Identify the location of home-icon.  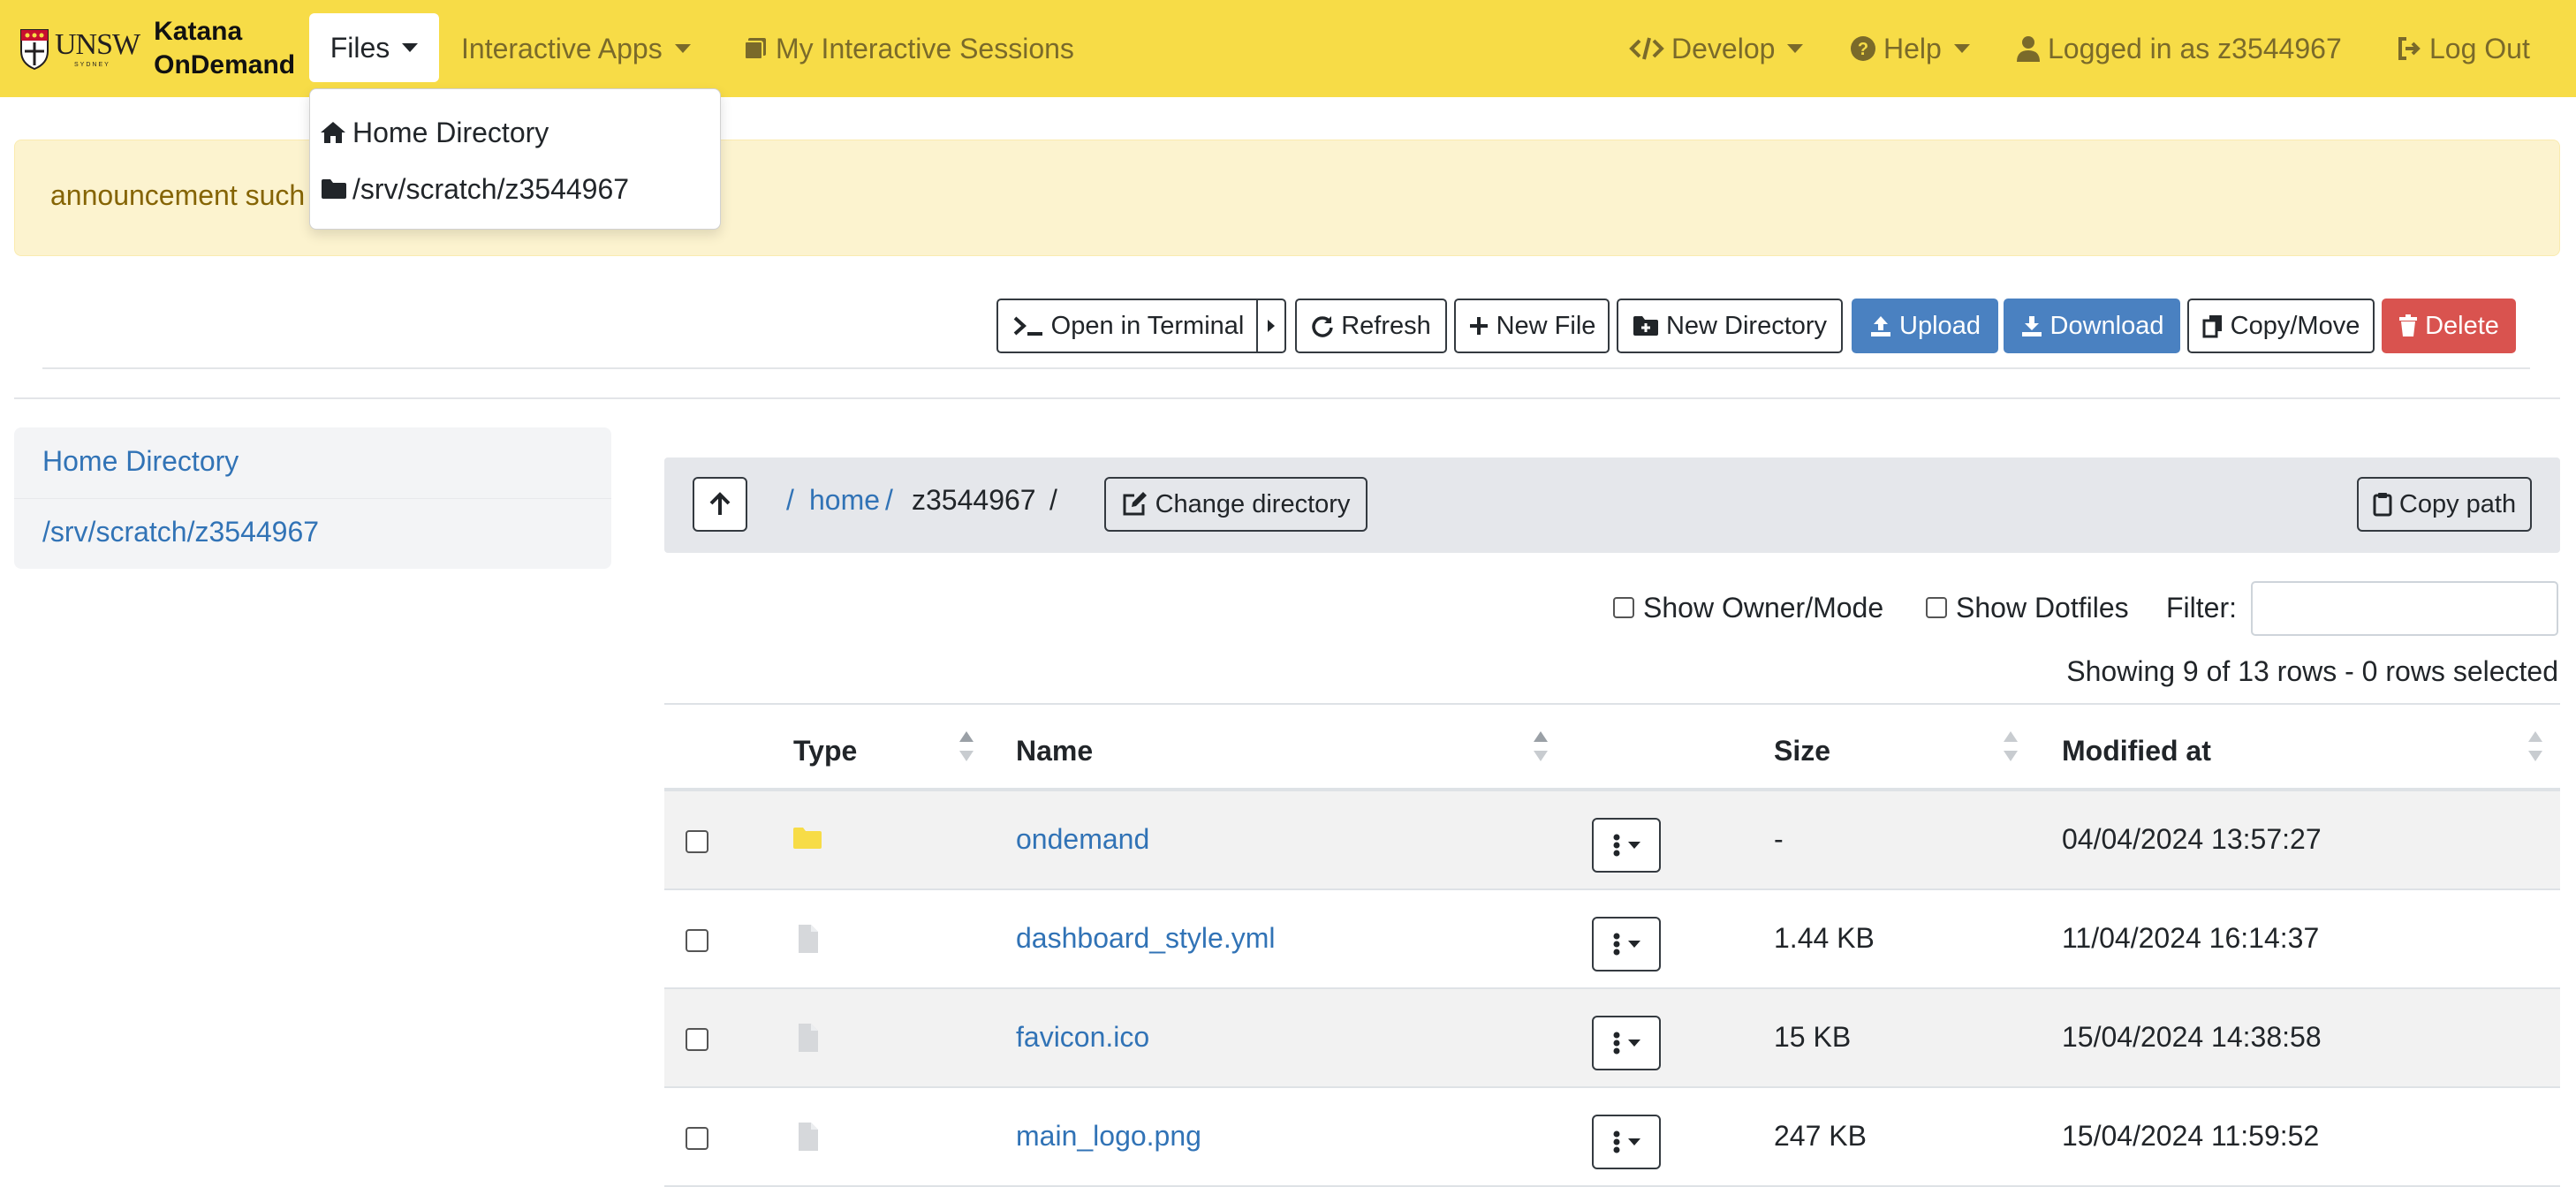
(331, 132).